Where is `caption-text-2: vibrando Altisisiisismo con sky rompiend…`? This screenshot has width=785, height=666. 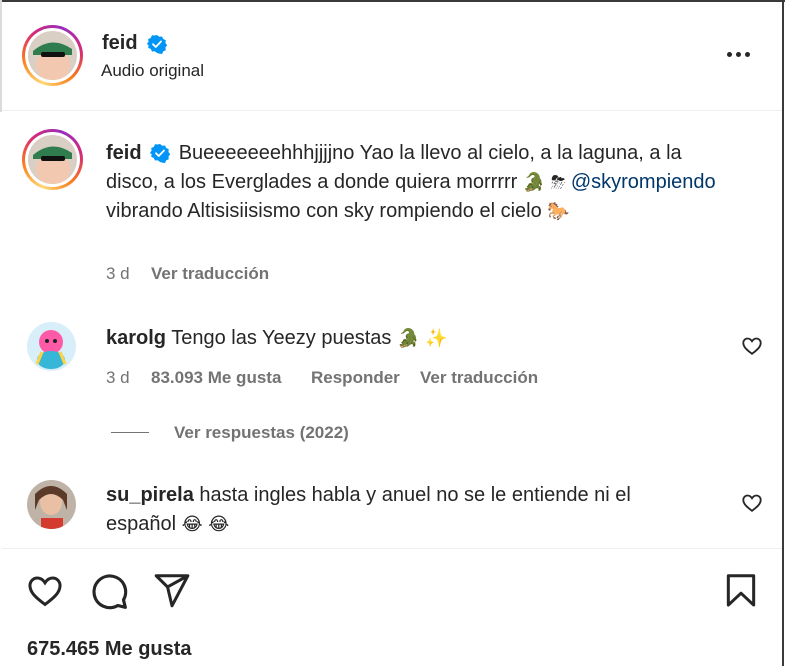
caption-text-2: vibrando Altisisiisismo con sky rompiend… is located at coordinates (324, 211).